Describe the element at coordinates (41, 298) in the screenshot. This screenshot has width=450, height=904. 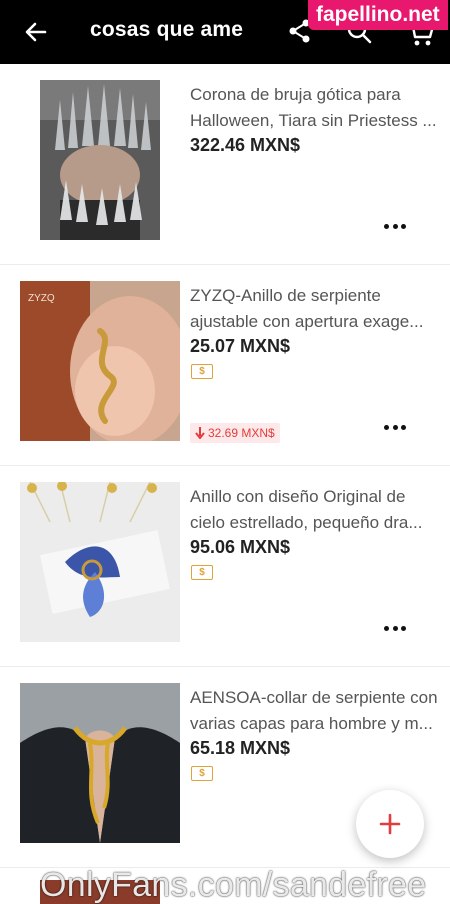
I see `image-brand-text: ZYZQ` at that location.